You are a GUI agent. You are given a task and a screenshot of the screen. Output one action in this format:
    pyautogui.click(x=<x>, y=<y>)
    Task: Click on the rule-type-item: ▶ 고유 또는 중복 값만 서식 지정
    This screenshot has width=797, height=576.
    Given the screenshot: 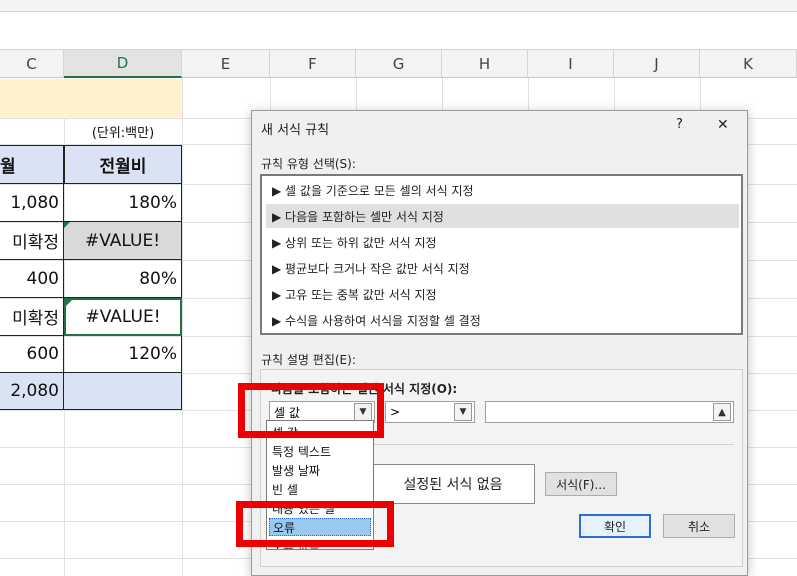 What is the action you would take?
    pyautogui.click(x=502, y=294)
    